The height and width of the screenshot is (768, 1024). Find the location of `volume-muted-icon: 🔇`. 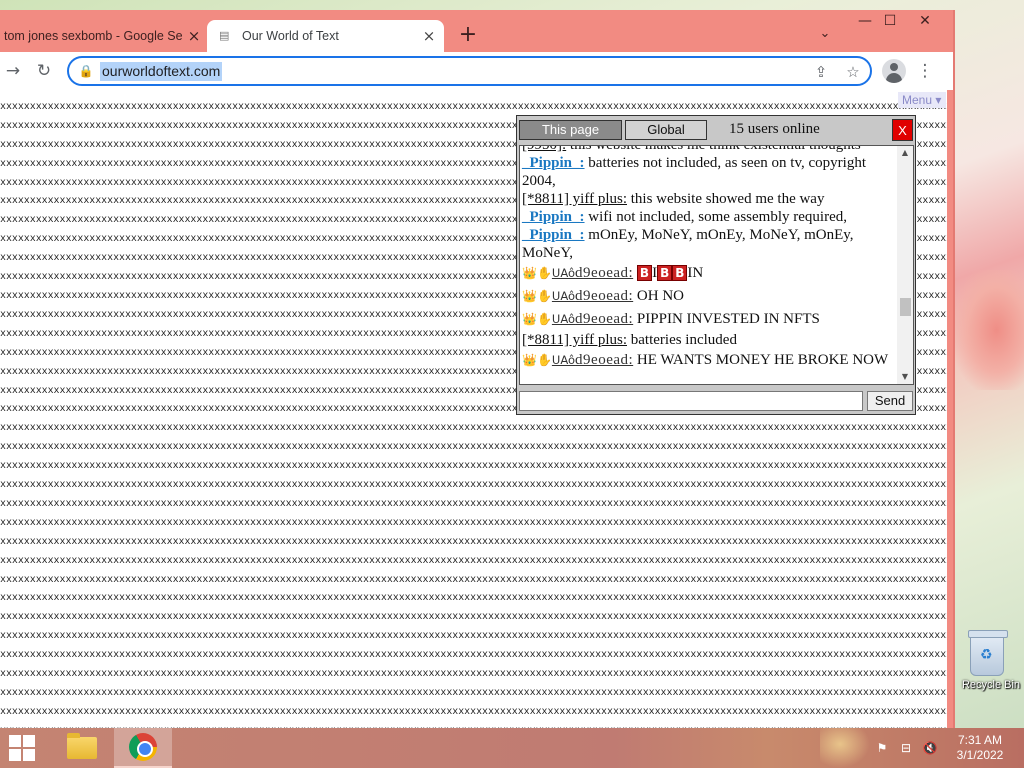

volume-muted-icon: 🔇 is located at coordinates (930, 748).